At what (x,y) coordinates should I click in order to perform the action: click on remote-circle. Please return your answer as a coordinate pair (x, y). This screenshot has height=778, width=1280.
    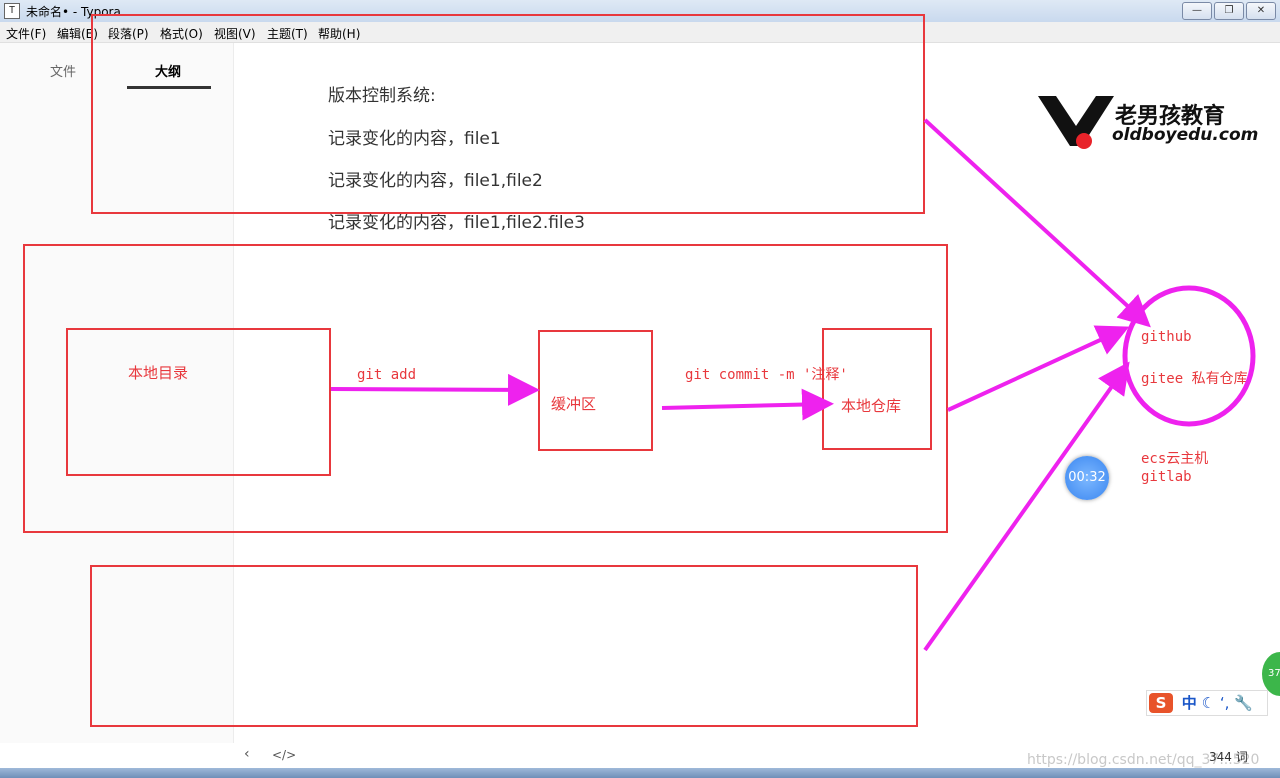
    Looking at the image, I should click on (1189, 356).